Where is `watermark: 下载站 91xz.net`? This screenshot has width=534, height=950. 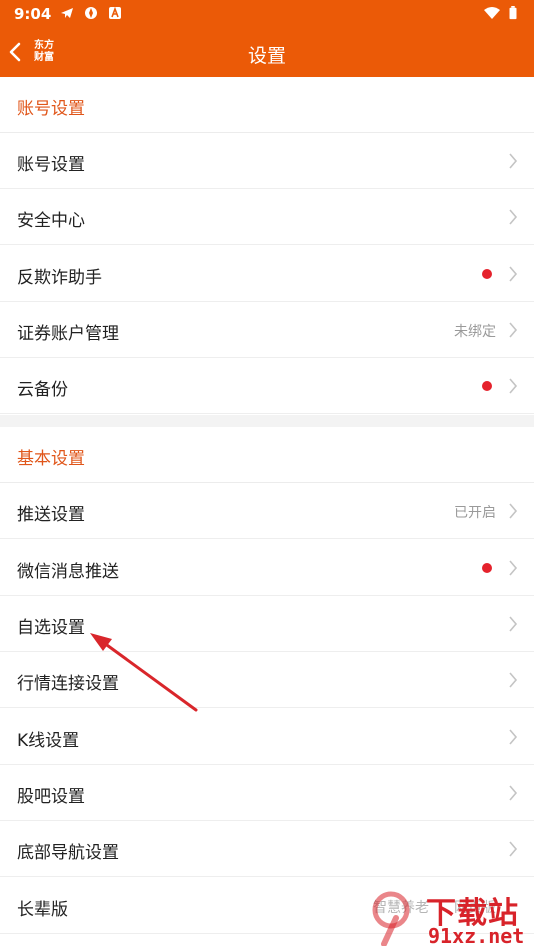 watermark: 下载站 91xz.net is located at coordinates (445, 919).